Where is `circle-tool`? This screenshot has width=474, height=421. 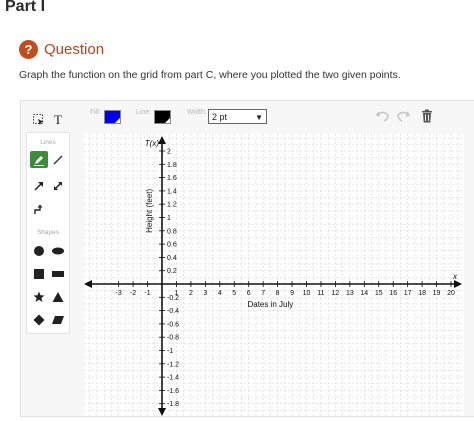 circle-tool is located at coordinates (39, 250).